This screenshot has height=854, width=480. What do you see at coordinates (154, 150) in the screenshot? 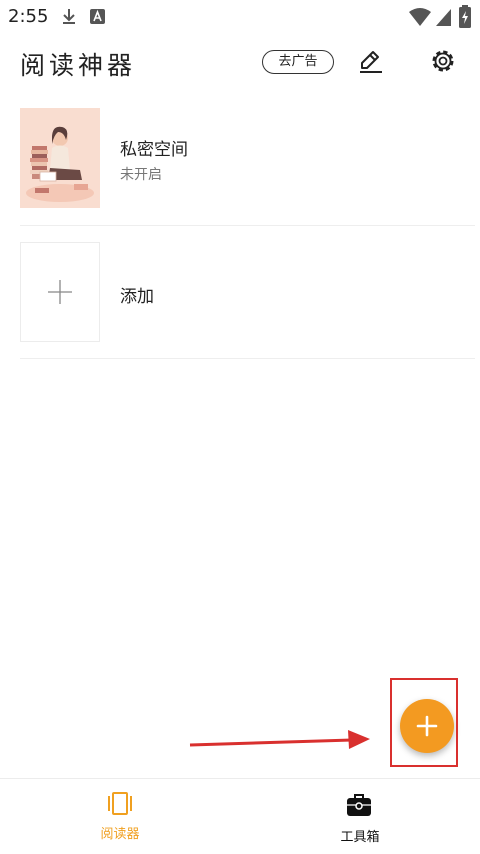
I see `item-title: 私密空间` at bounding box center [154, 150].